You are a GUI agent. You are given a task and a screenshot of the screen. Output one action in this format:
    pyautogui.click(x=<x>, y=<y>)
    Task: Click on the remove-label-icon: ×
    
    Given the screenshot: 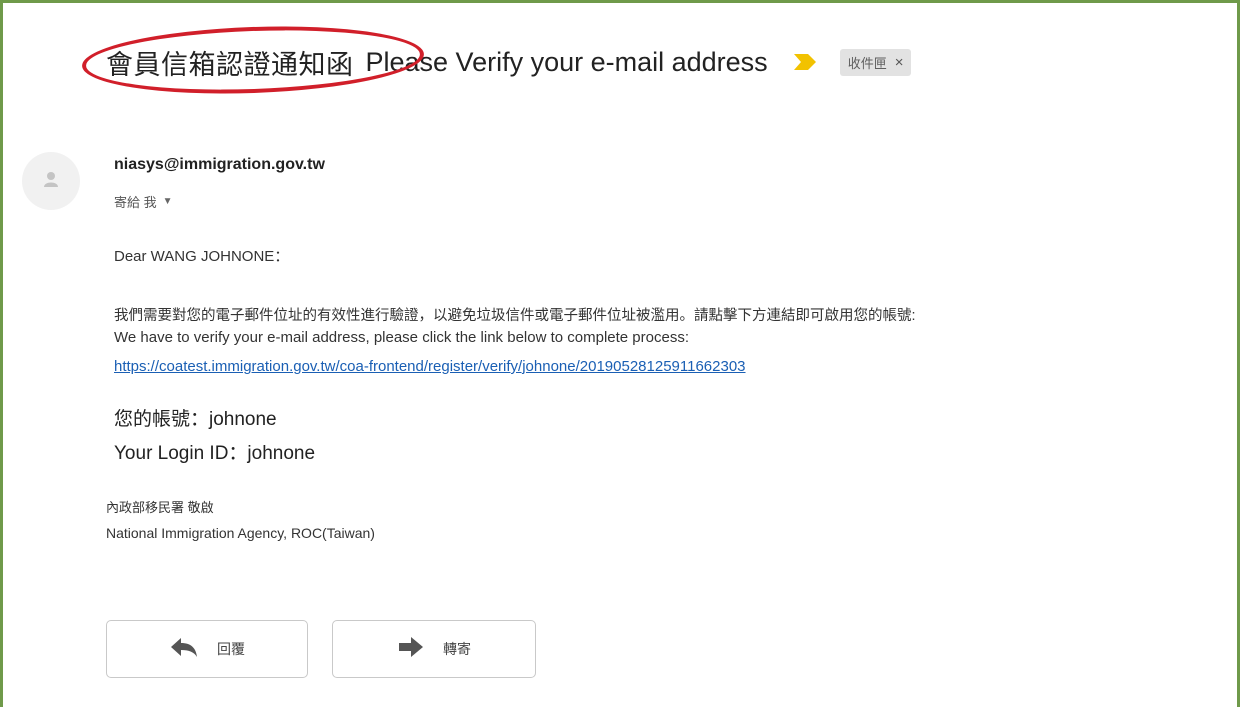 What is the action you would take?
    pyautogui.click(x=899, y=62)
    